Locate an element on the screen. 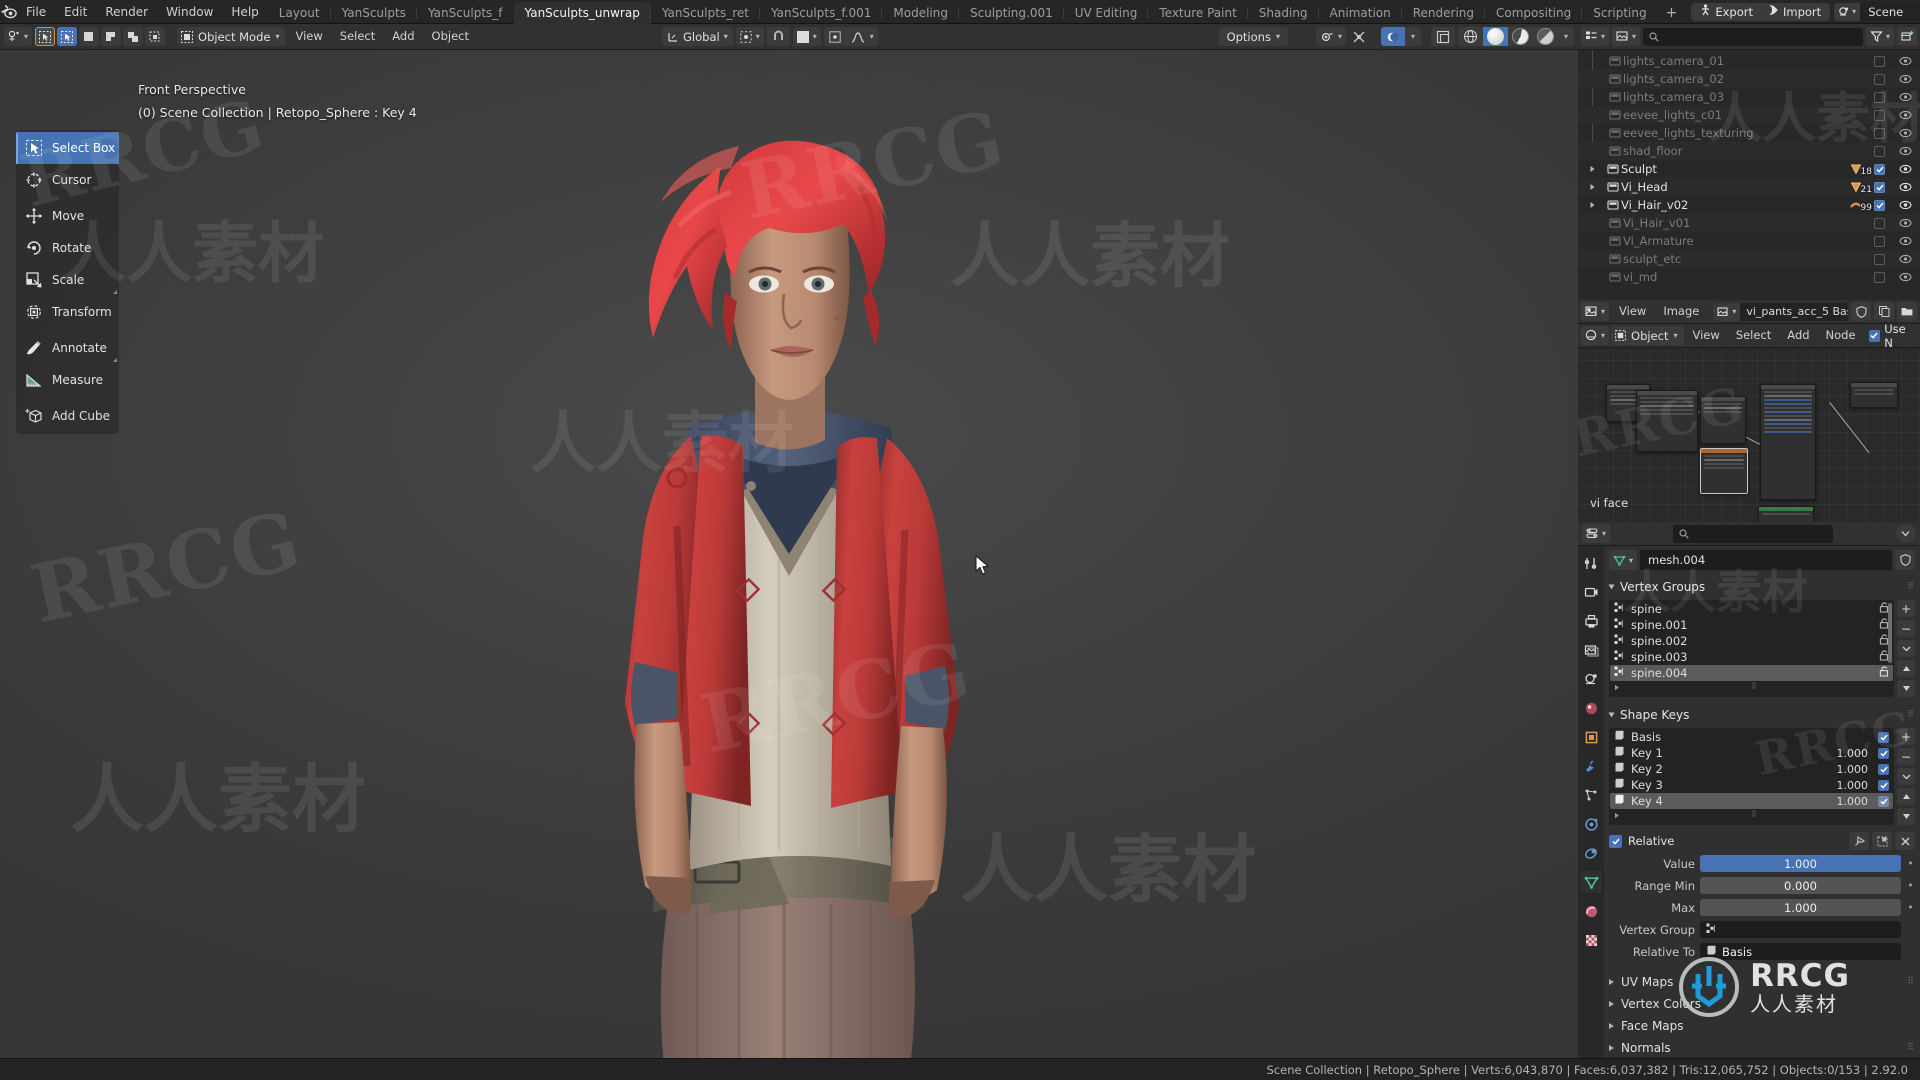  tab-modifier-props-icon is located at coordinates (1591, 766).